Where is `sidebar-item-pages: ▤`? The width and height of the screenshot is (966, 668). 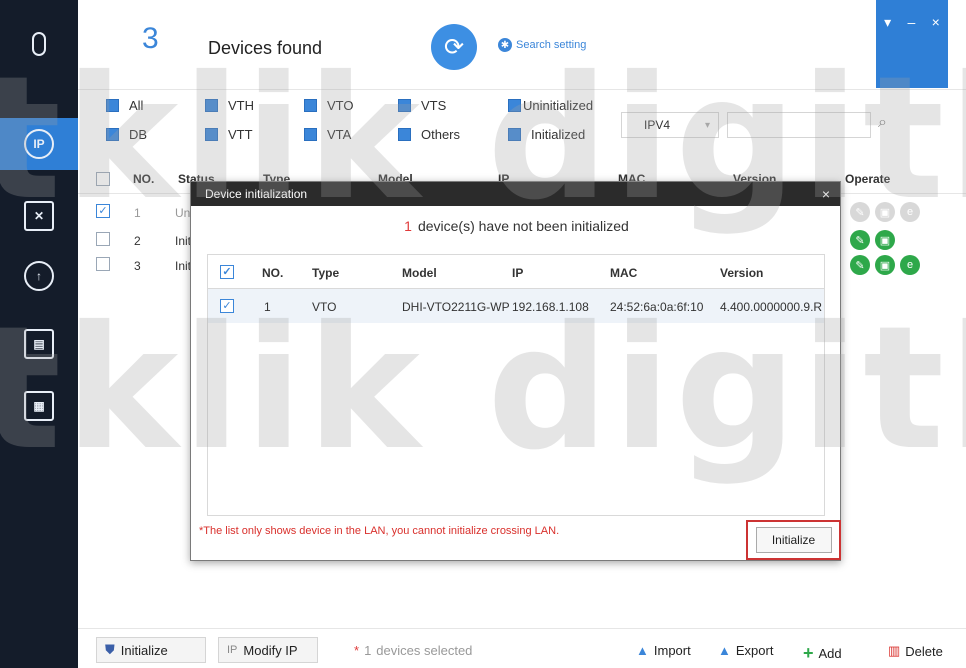
sidebar-item-pages: ▤ is located at coordinates (39, 344).